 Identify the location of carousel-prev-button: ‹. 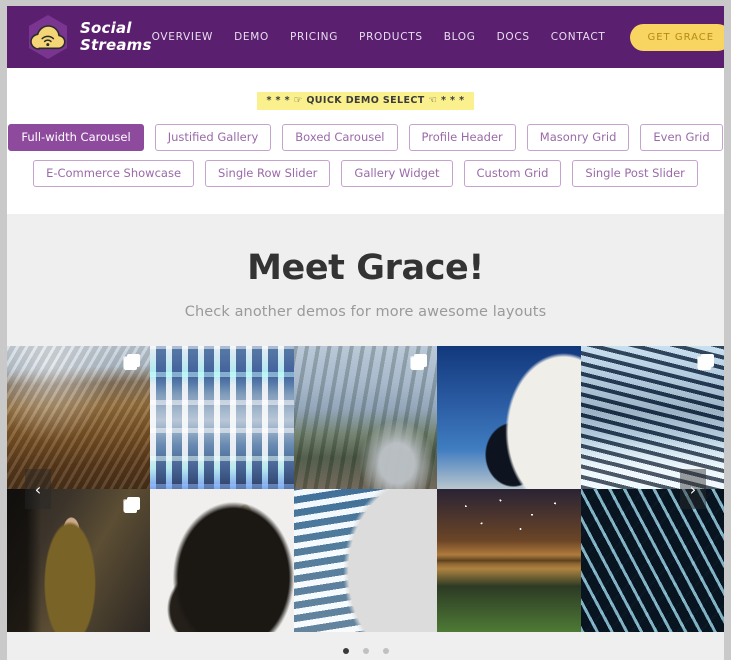
(38, 489).